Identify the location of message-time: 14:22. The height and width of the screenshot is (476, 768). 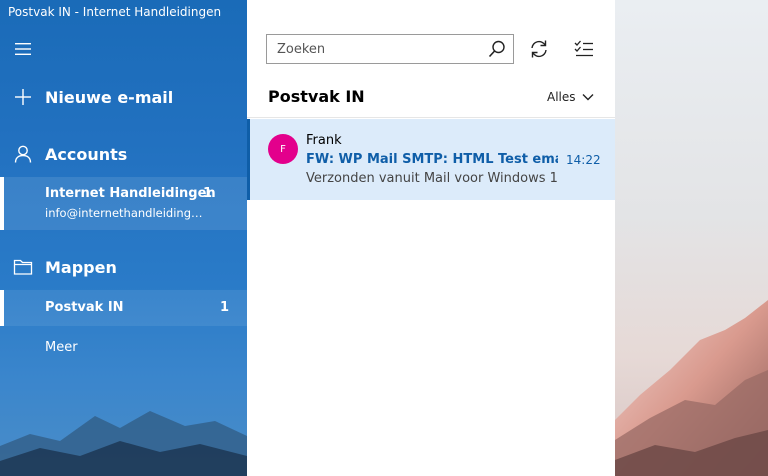
(583, 160).